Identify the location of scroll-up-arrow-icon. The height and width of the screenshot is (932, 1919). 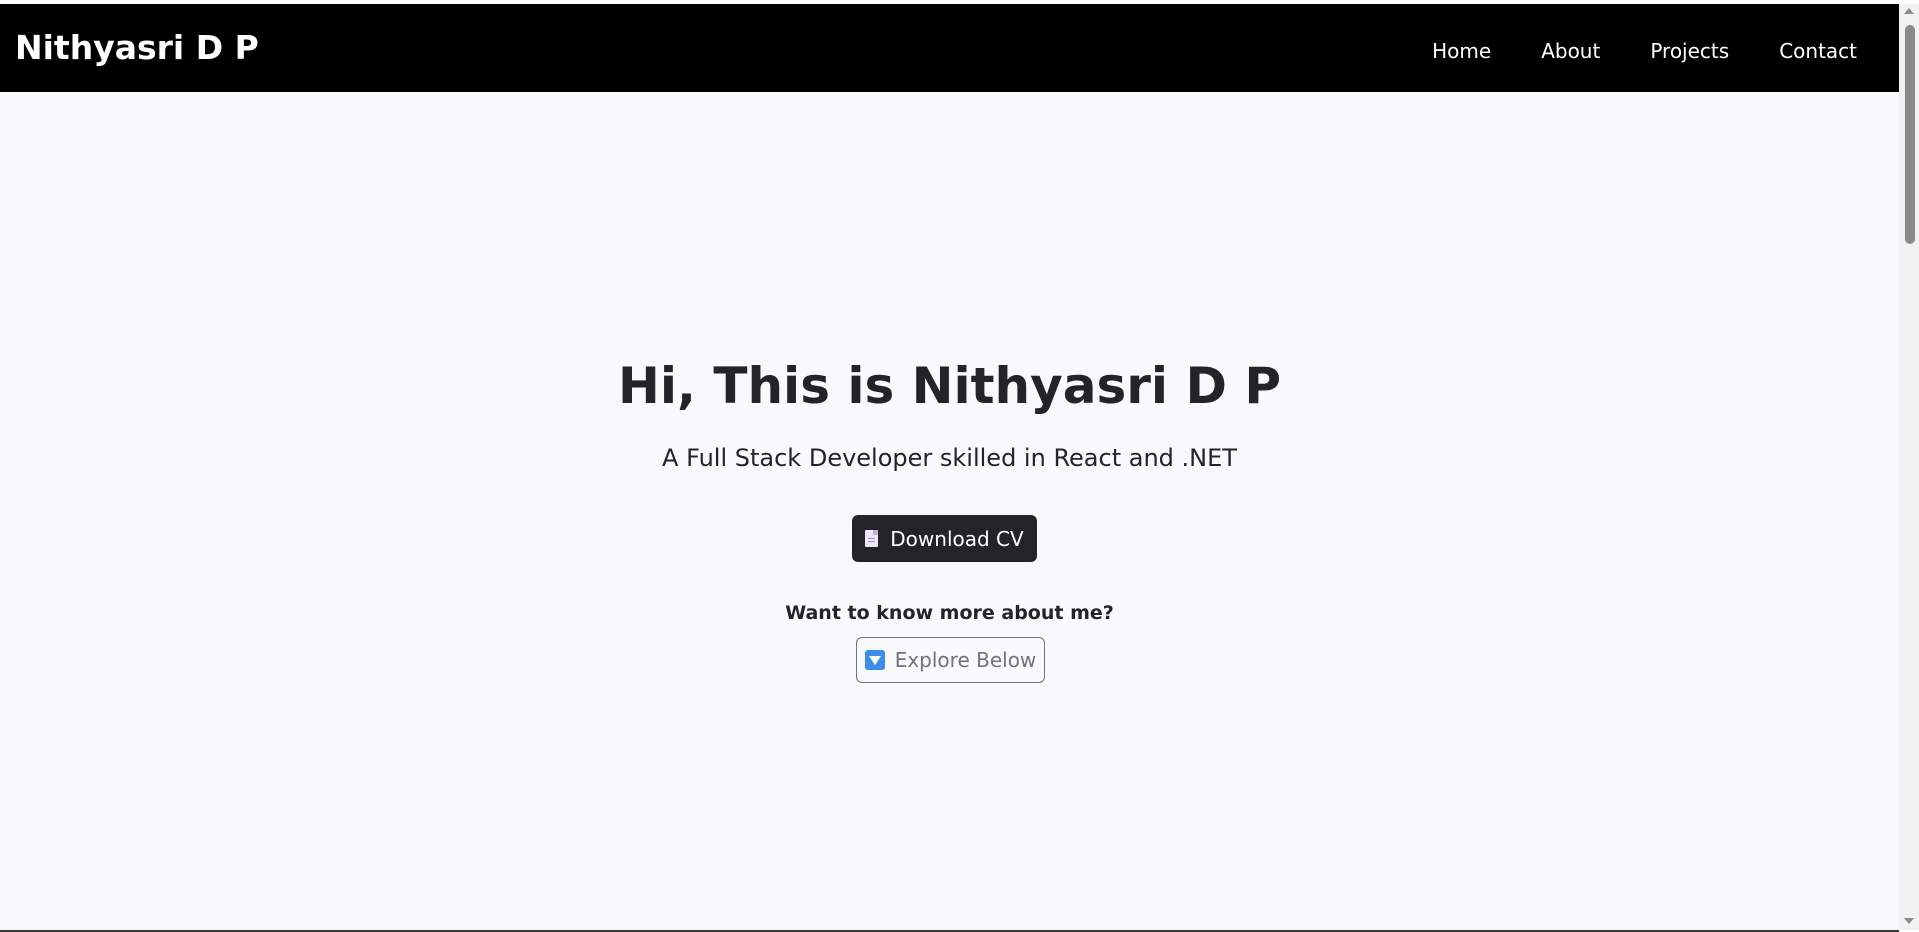
(1909, 11).